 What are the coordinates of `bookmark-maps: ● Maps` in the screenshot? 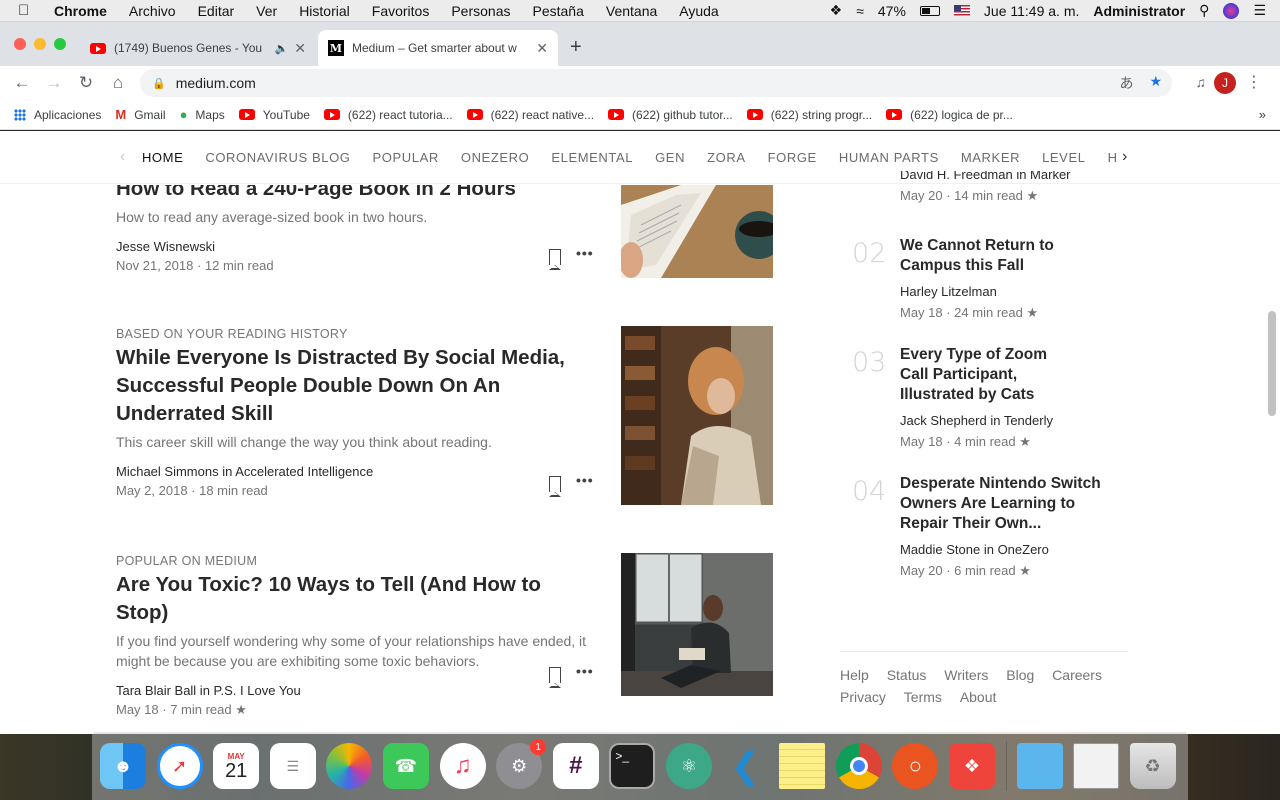 It's located at (202, 114).